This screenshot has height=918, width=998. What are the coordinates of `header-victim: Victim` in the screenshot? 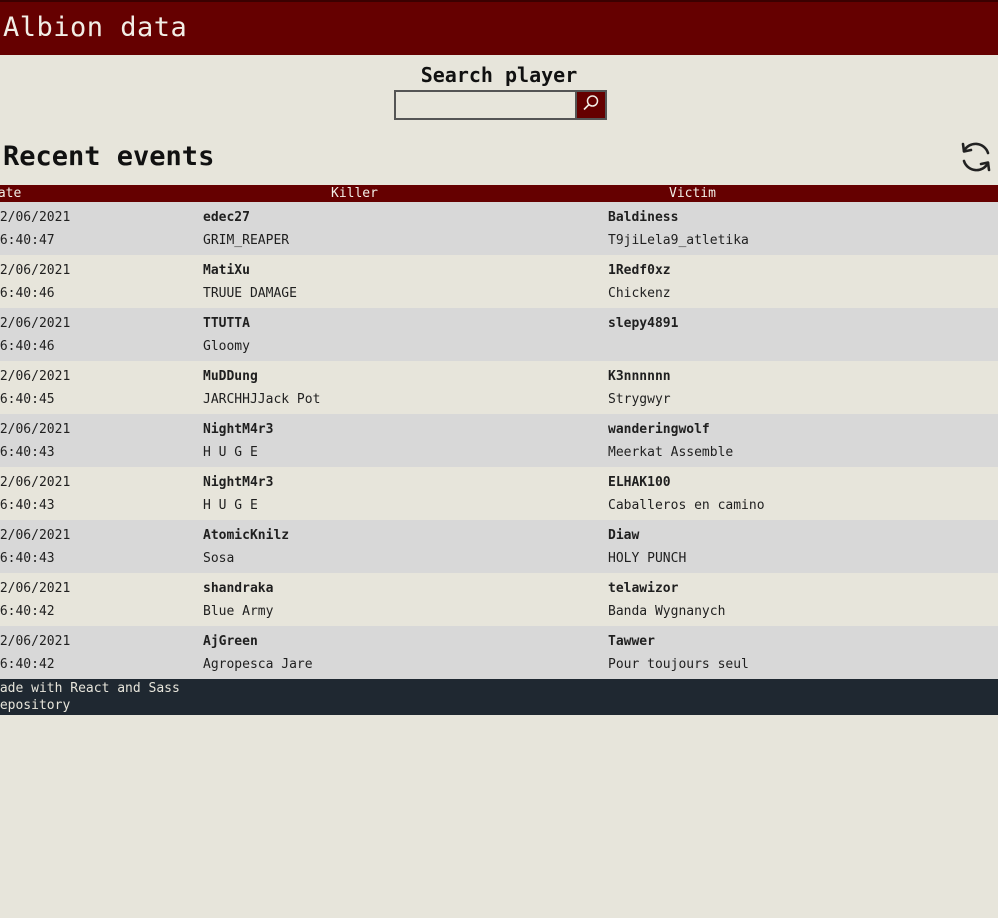 It's located at (692, 193).